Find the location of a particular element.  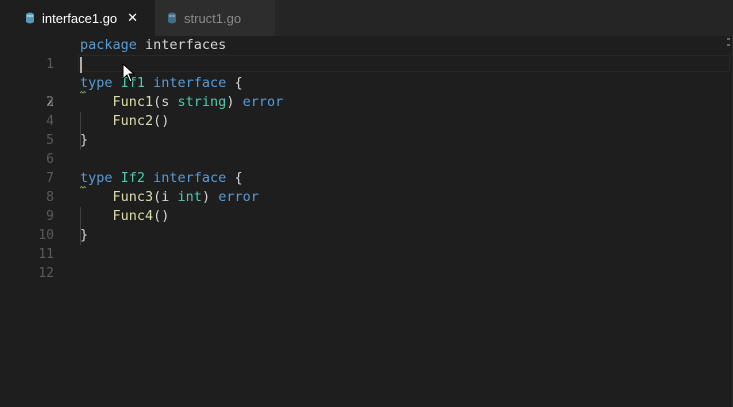

code-line: 11 } is located at coordinates (366, 244).